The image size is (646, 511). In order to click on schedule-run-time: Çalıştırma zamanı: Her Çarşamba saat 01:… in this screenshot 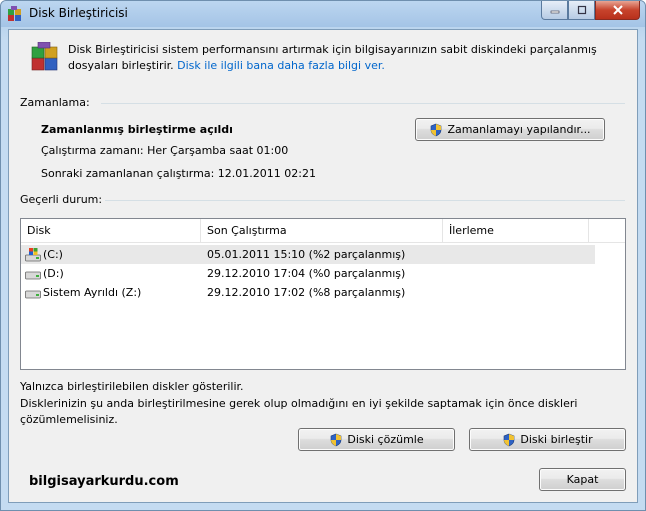, I will do `click(165, 150)`.